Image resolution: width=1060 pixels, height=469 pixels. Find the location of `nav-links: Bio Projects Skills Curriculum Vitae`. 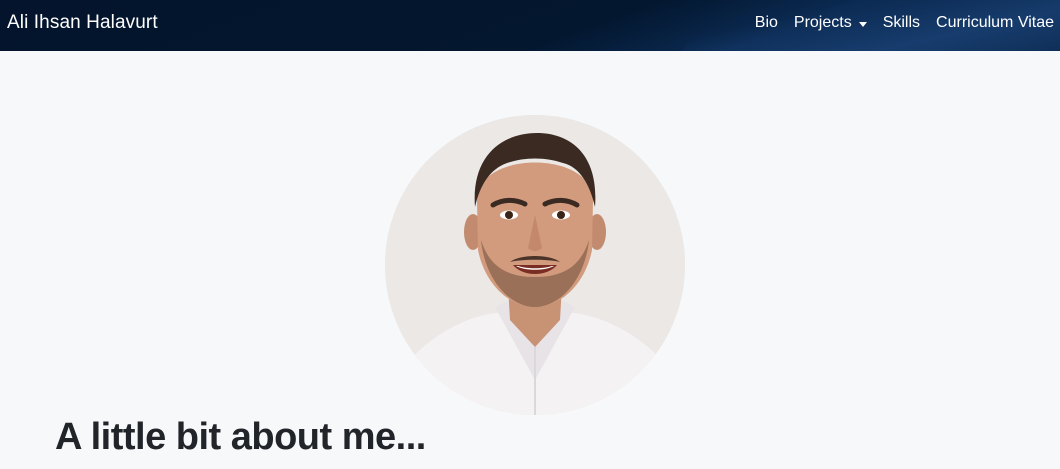

nav-links: Bio Projects Skills Curriculum Vitae is located at coordinates (904, 23).